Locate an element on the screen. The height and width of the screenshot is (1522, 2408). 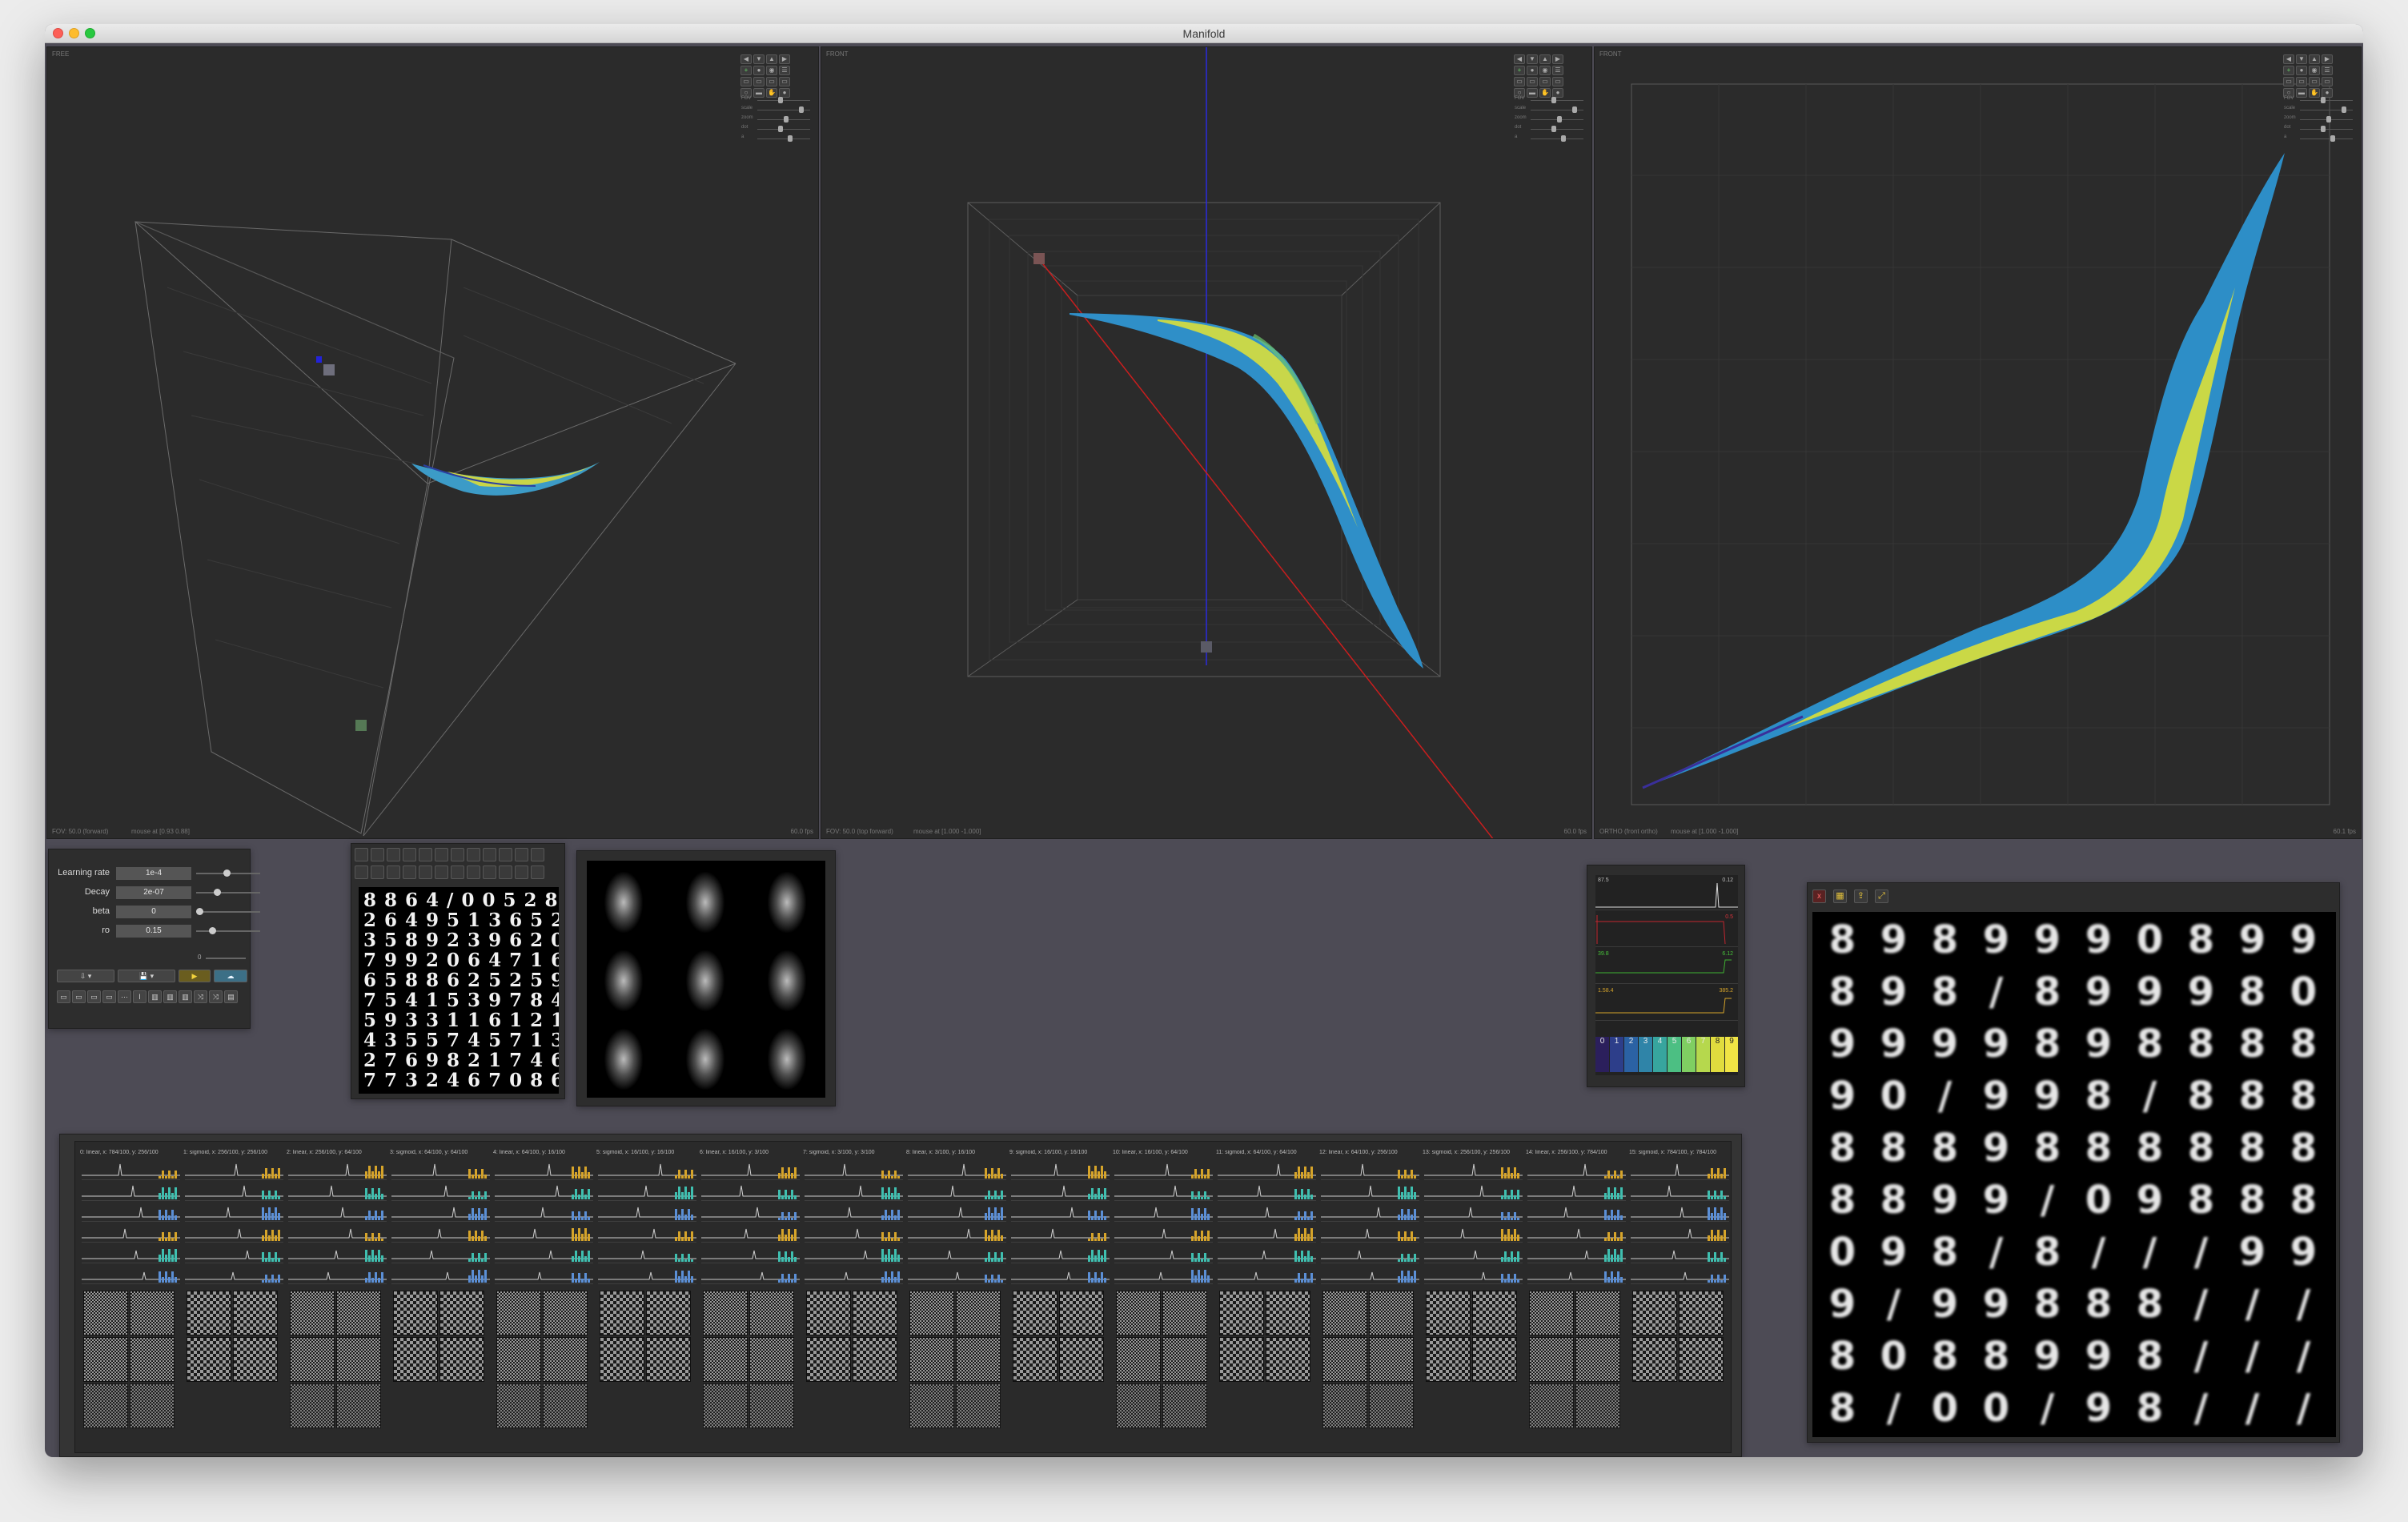
toolbar-button: ▥ is located at coordinates (155, 997).